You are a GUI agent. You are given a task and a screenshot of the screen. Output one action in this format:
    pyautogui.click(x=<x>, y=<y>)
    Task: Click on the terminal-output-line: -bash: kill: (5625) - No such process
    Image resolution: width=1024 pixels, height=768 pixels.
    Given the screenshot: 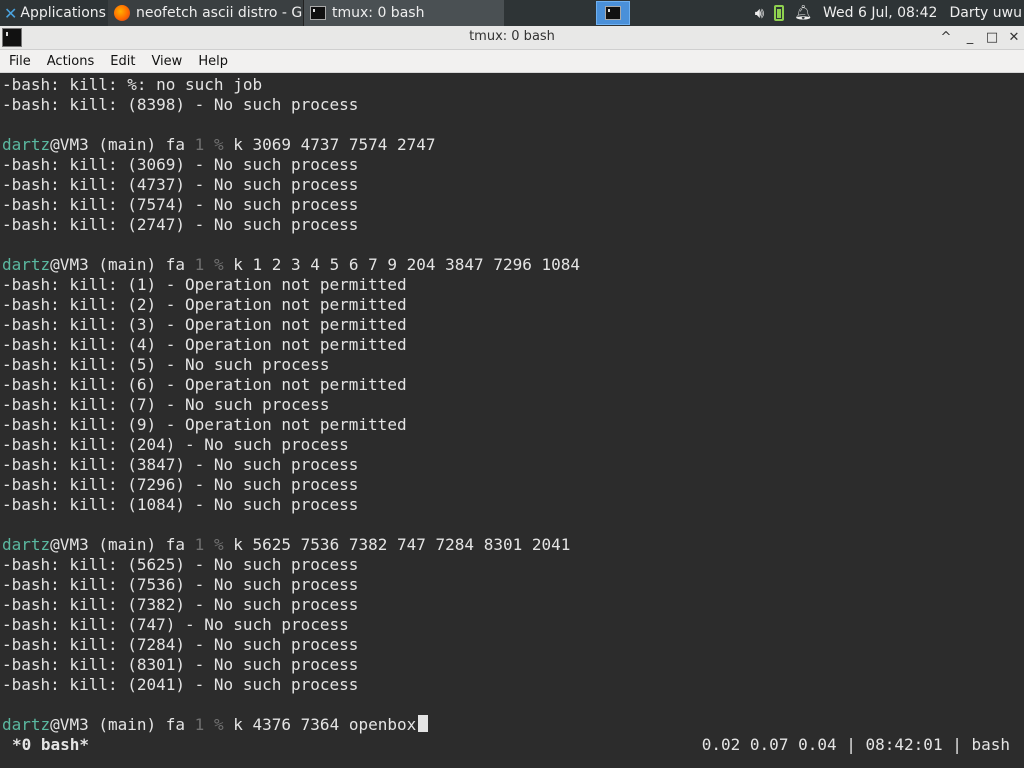 What is the action you would take?
    pyautogui.click(x=180, y=564)
    